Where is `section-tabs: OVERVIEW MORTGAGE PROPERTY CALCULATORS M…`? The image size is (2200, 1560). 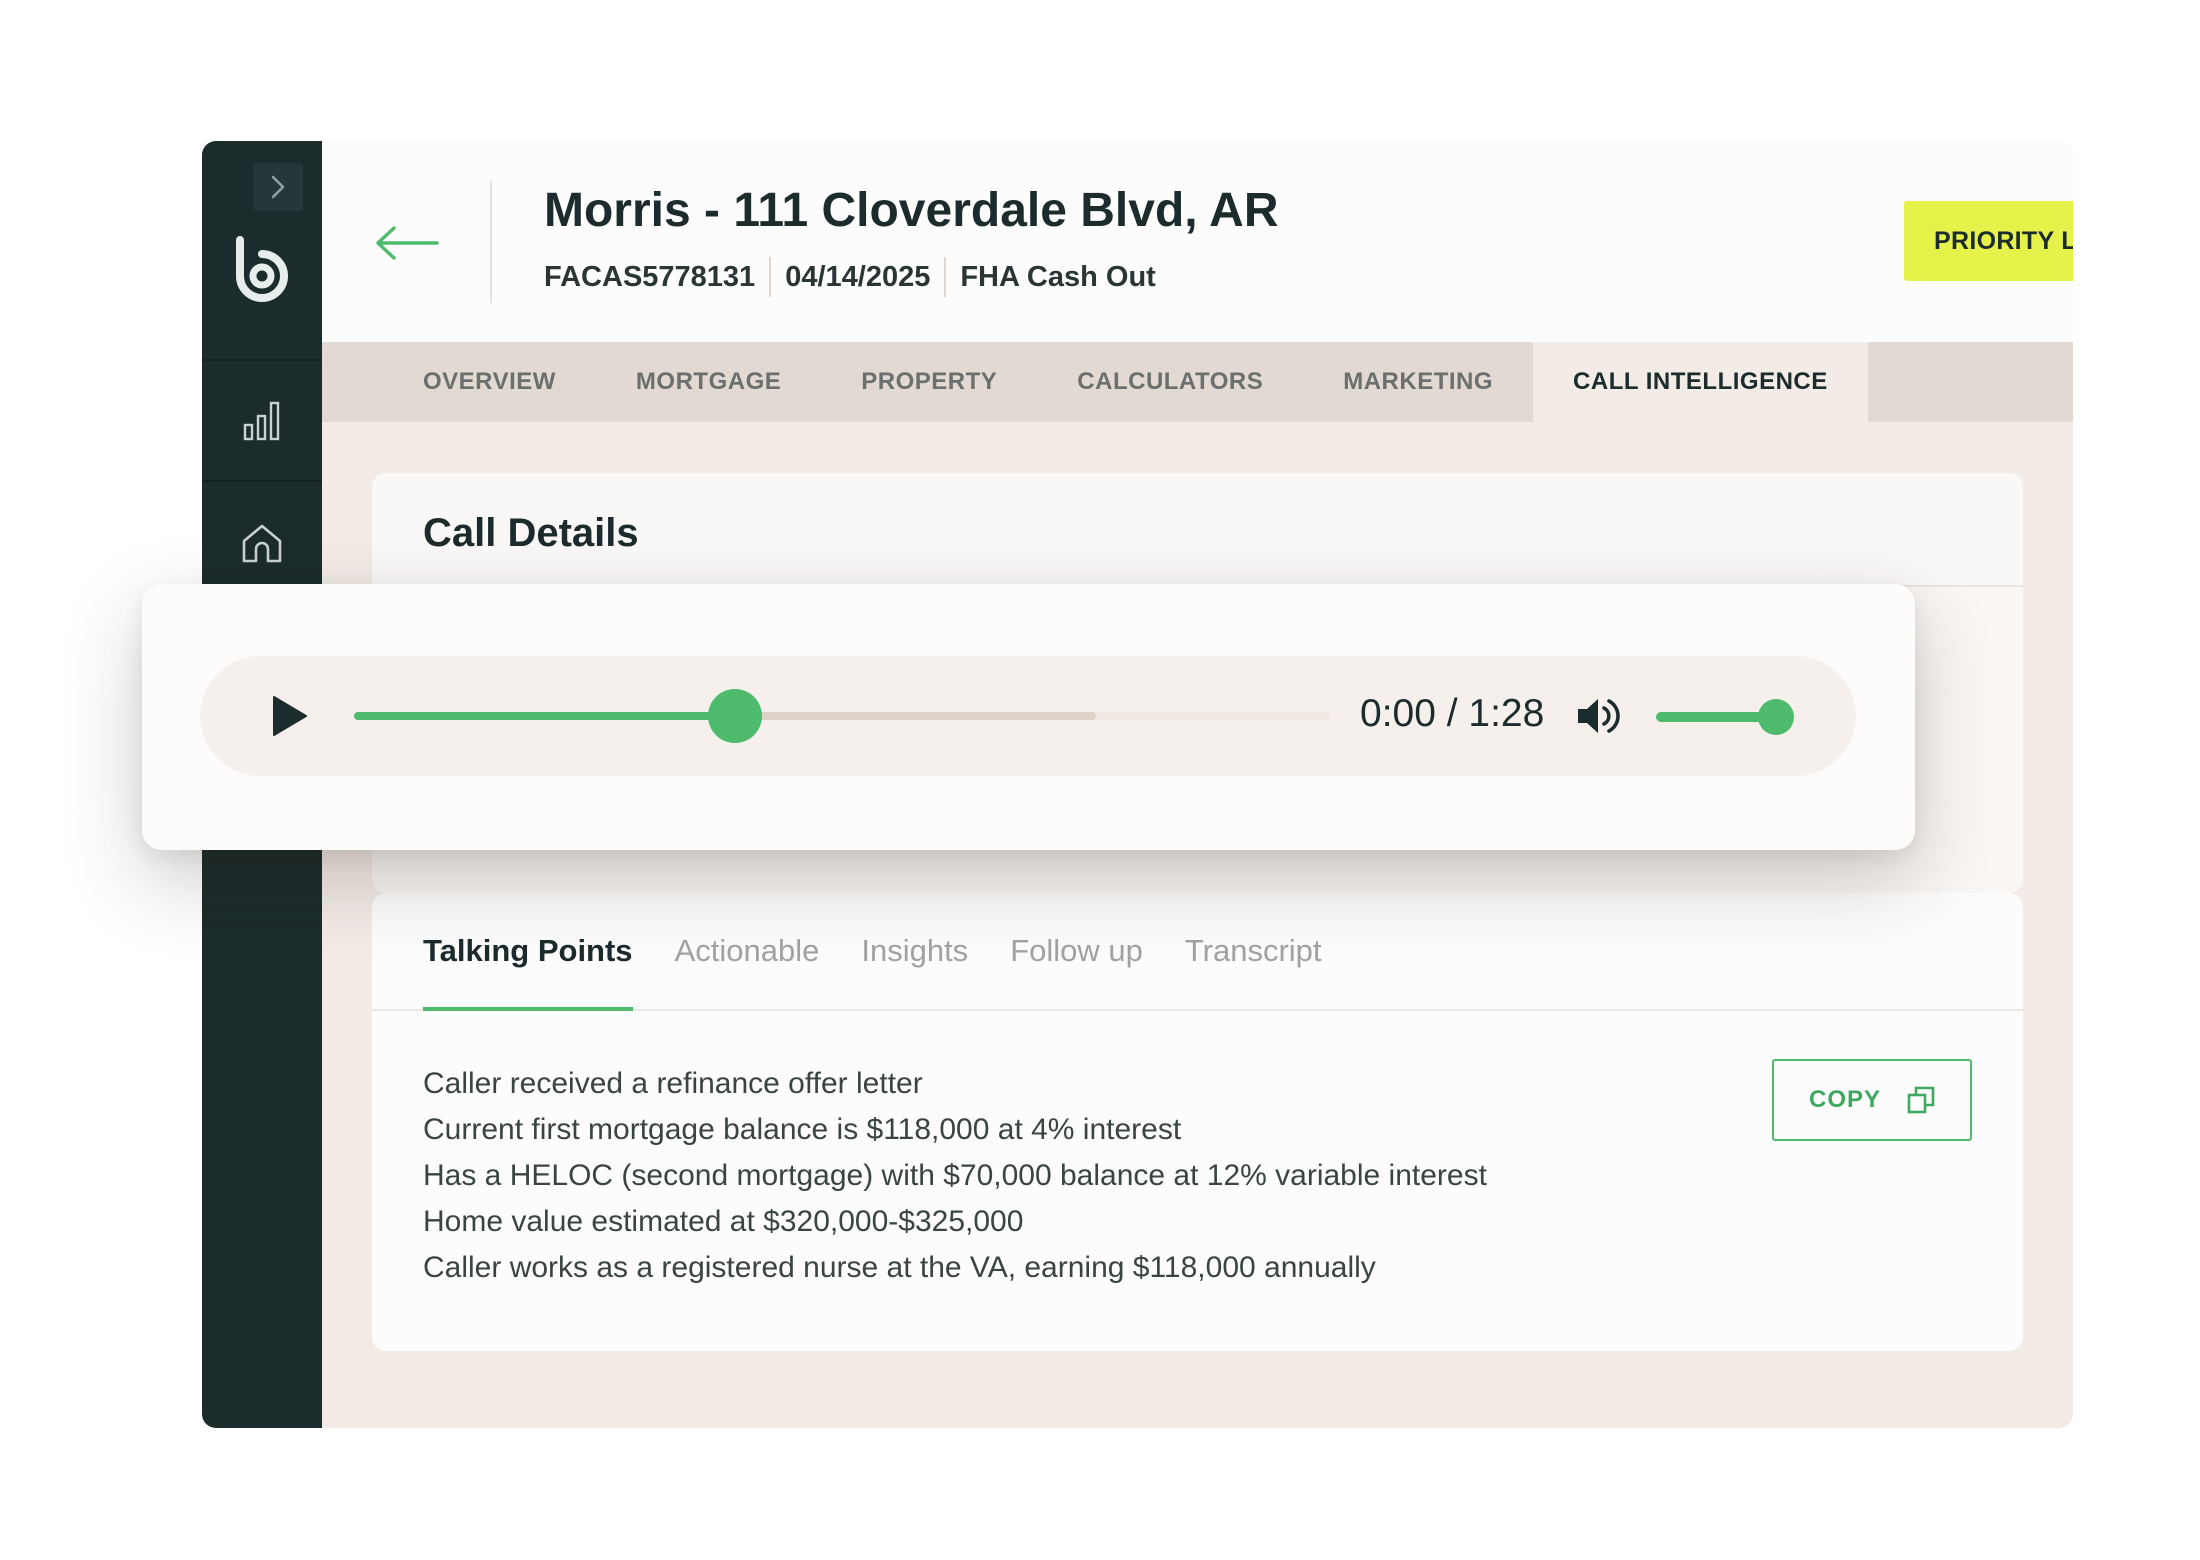
section-tabs: OVERVIEW MORTGAGE PROPERTY CALCULATORS M… is located at coordinates (1197, 382).